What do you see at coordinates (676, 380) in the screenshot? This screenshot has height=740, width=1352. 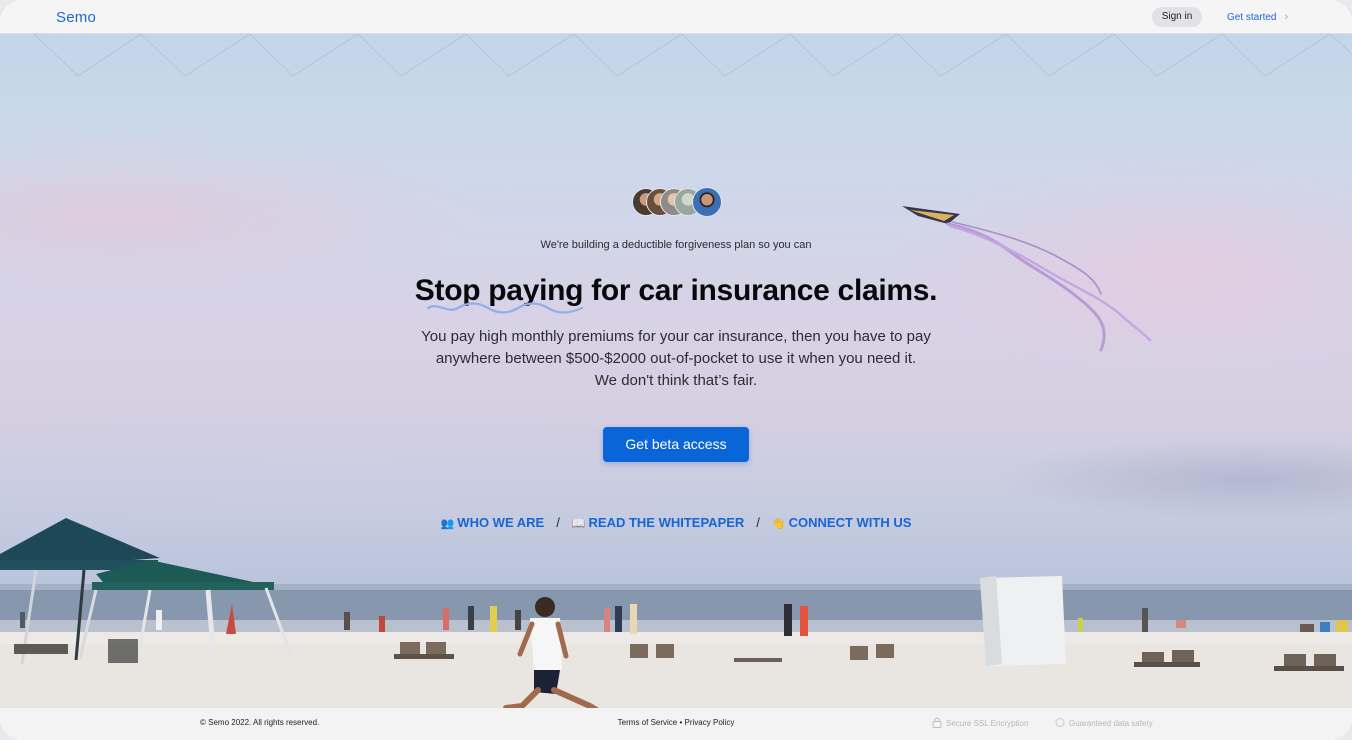 I see `description-line: We don't think that’s fair.` at bounding box center [676, 380].